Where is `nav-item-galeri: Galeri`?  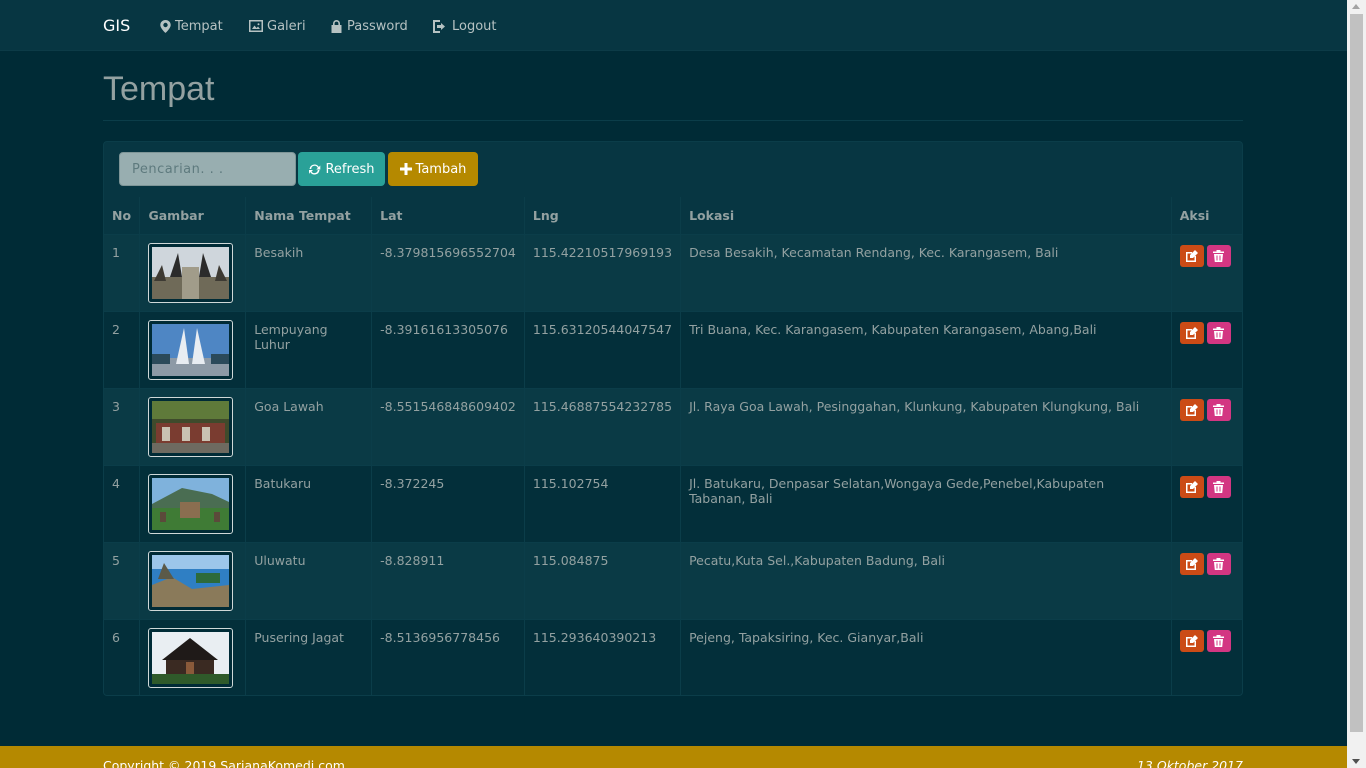
nav-item-galeri: Galeri is located at coordinates (277, 26).